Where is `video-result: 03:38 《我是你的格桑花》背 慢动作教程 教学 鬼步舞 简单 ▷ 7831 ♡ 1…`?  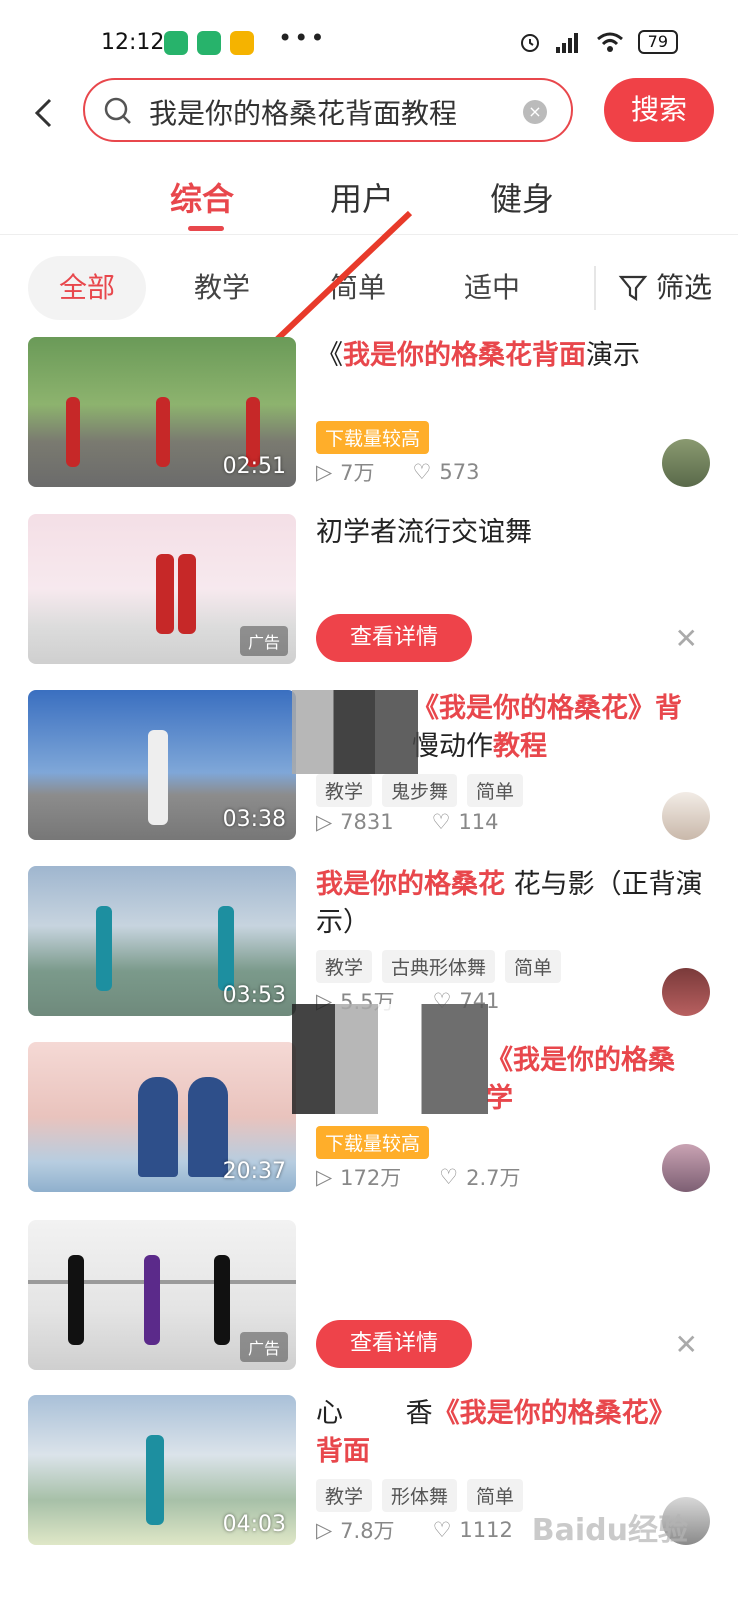 video-result: 03:38 《我是你的格桑花》背 慢动作教程 教学 鬼步舞 简单 ▷ 7831 ♡ 1… is located at coordinates (369, 775).